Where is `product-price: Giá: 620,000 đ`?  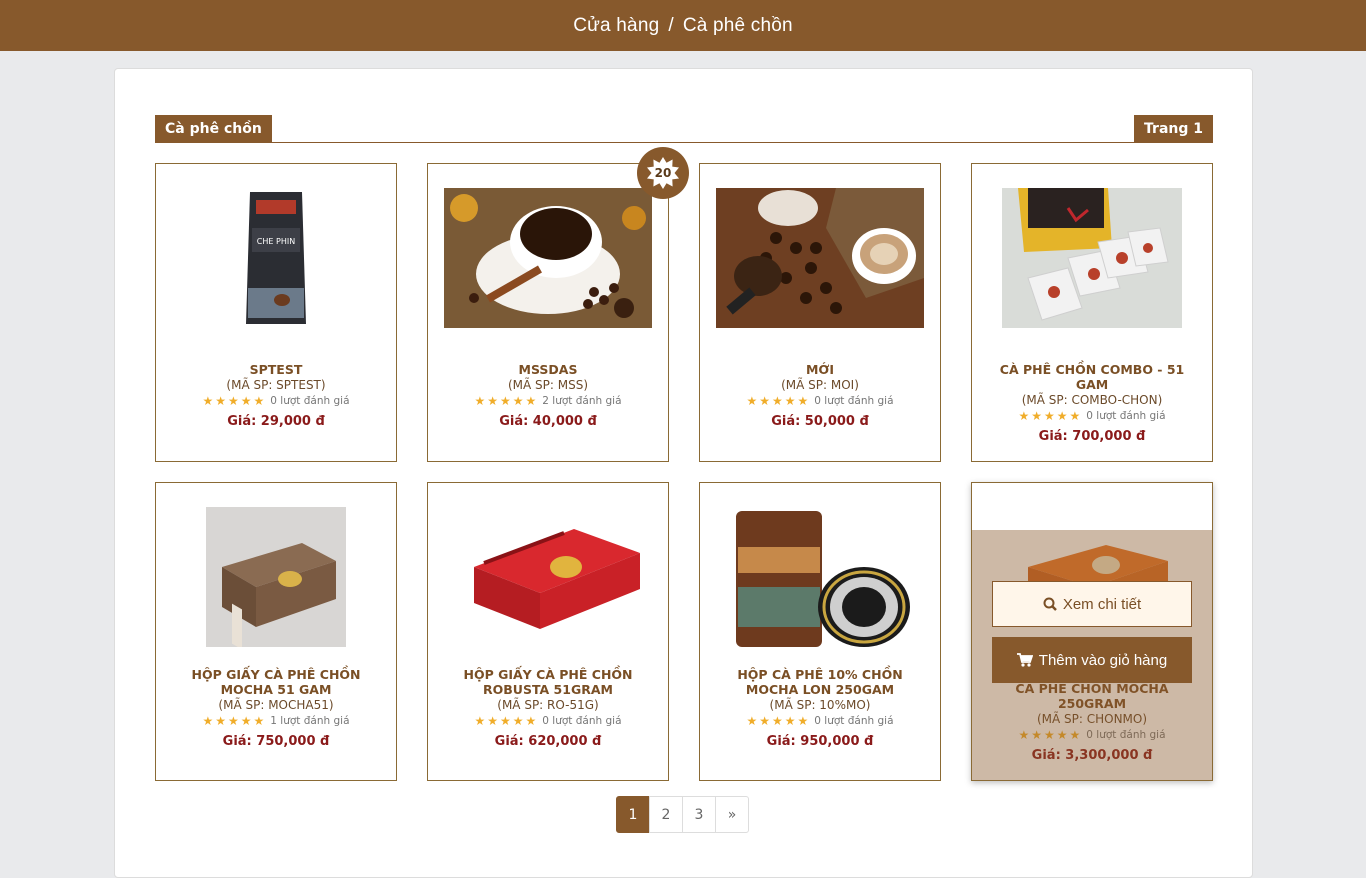 product-price: Giá: 620,000 đ is located at coordinates (548, 741).